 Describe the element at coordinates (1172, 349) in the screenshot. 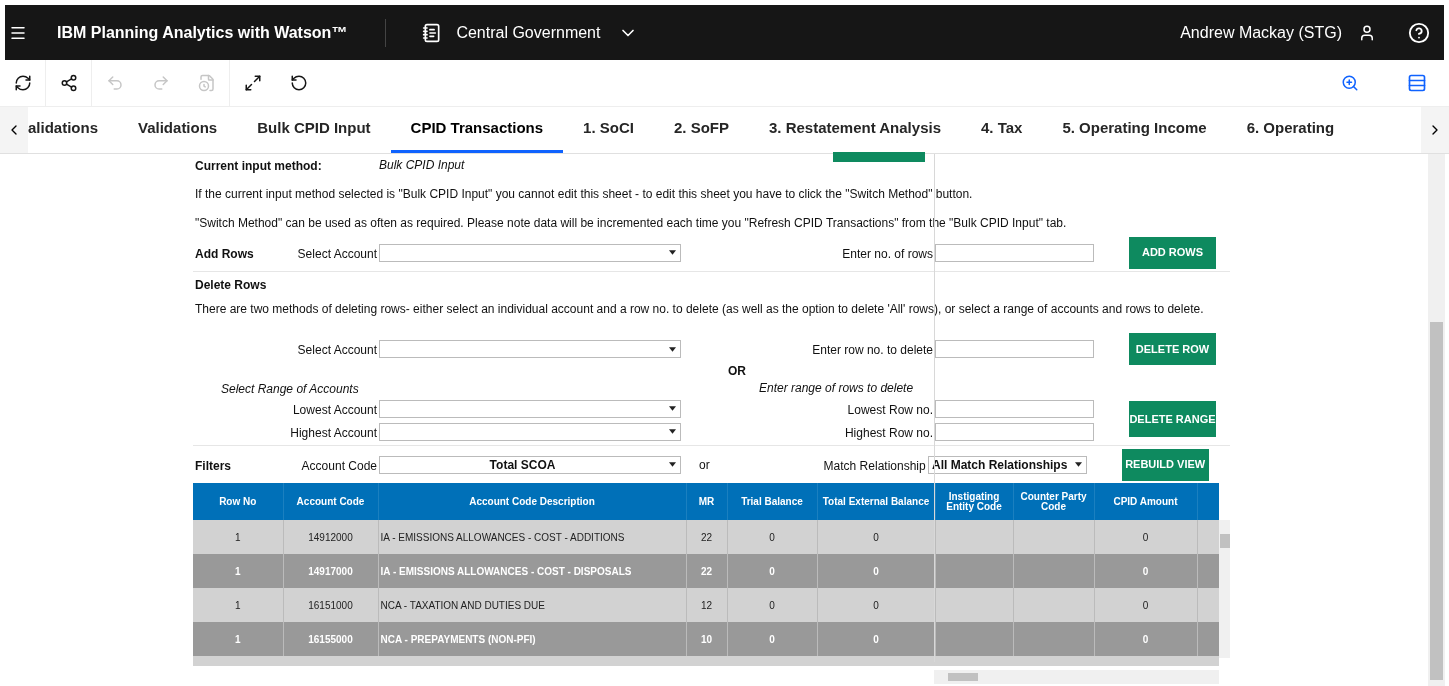

I see `action-button: DELETE ROW` at that location.